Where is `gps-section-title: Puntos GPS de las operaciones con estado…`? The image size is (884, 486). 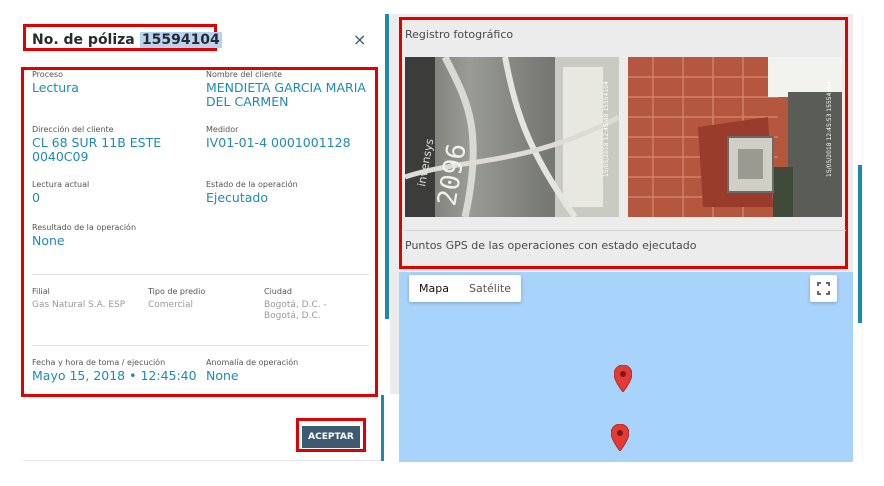
gps-section-title: Puntos GPS de las operaciones con estado… is located at coordinates (551, 245).